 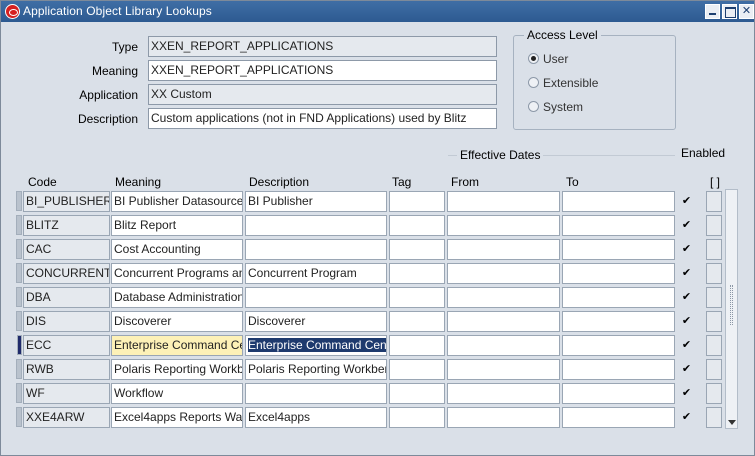 What do you see at coordinates (177, 369) in the screenshot?
I see `cell-meaning: Polaris Reporting Workbench` at bounding box center [177, 369].